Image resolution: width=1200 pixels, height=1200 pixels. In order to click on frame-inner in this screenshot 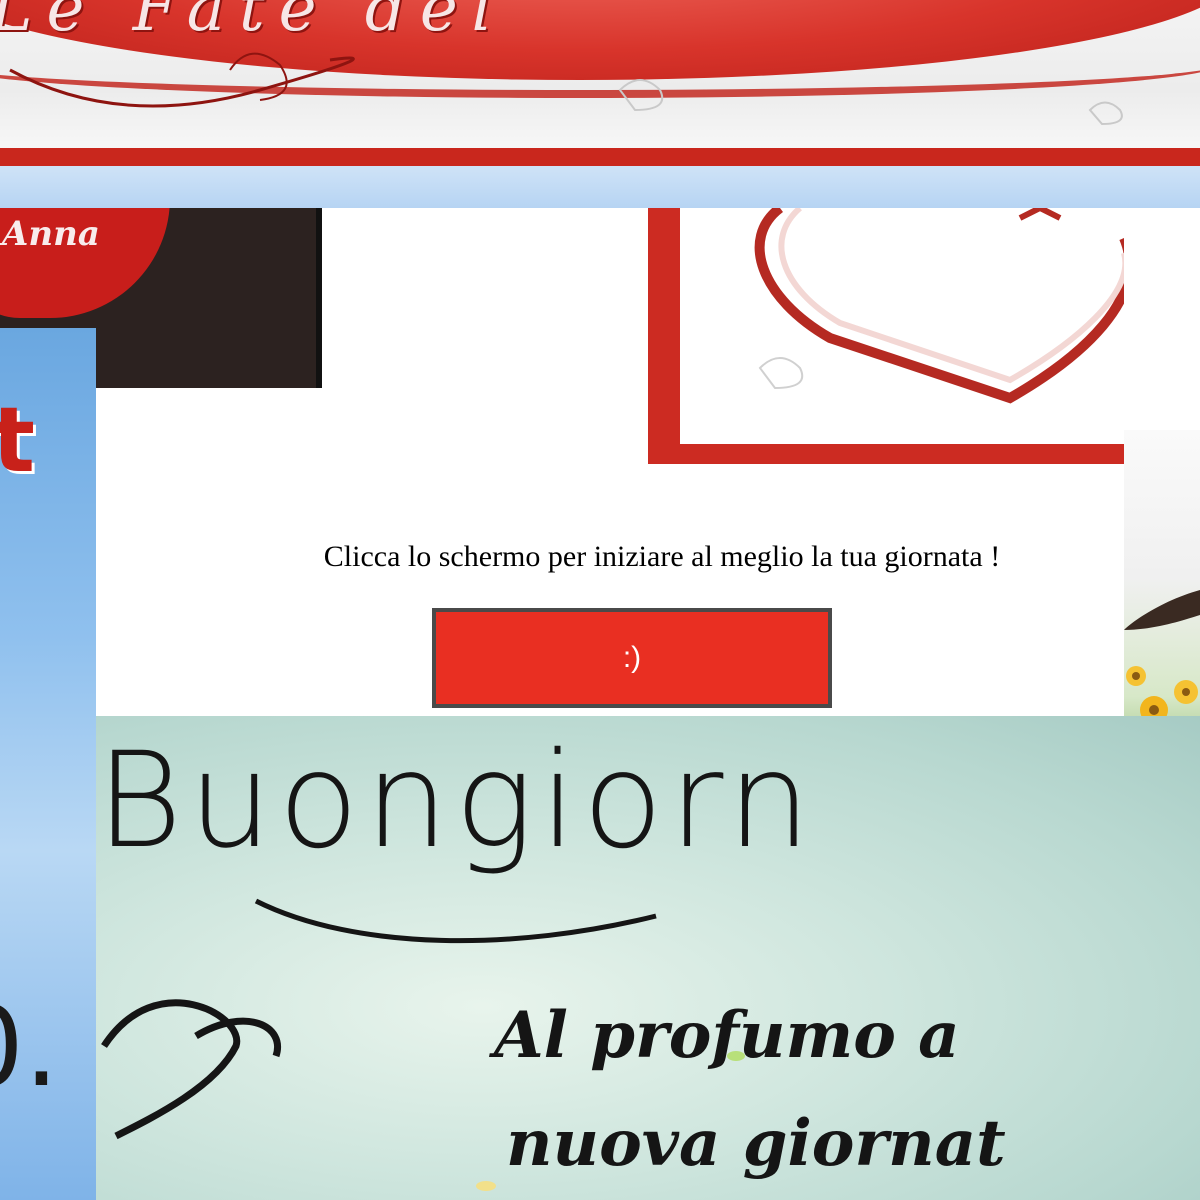, I will do `click(902, 326)`.